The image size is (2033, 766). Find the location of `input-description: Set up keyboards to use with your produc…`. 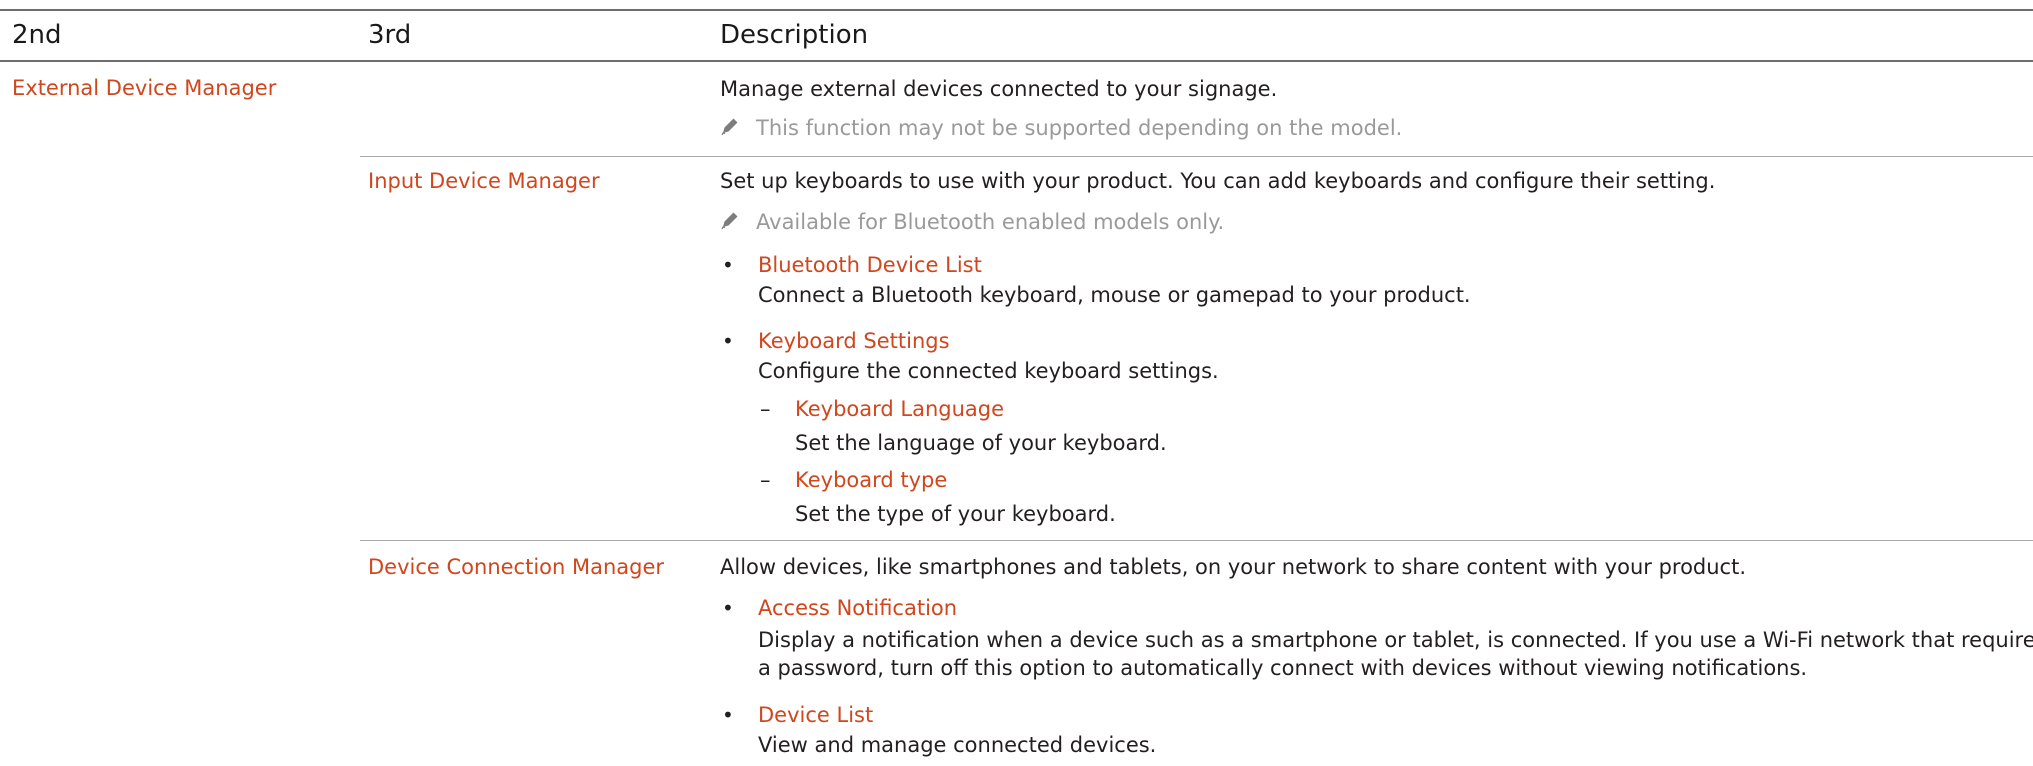

input-description: Set up keyboards to use with your produc… is located at coordinates (1218, 181).